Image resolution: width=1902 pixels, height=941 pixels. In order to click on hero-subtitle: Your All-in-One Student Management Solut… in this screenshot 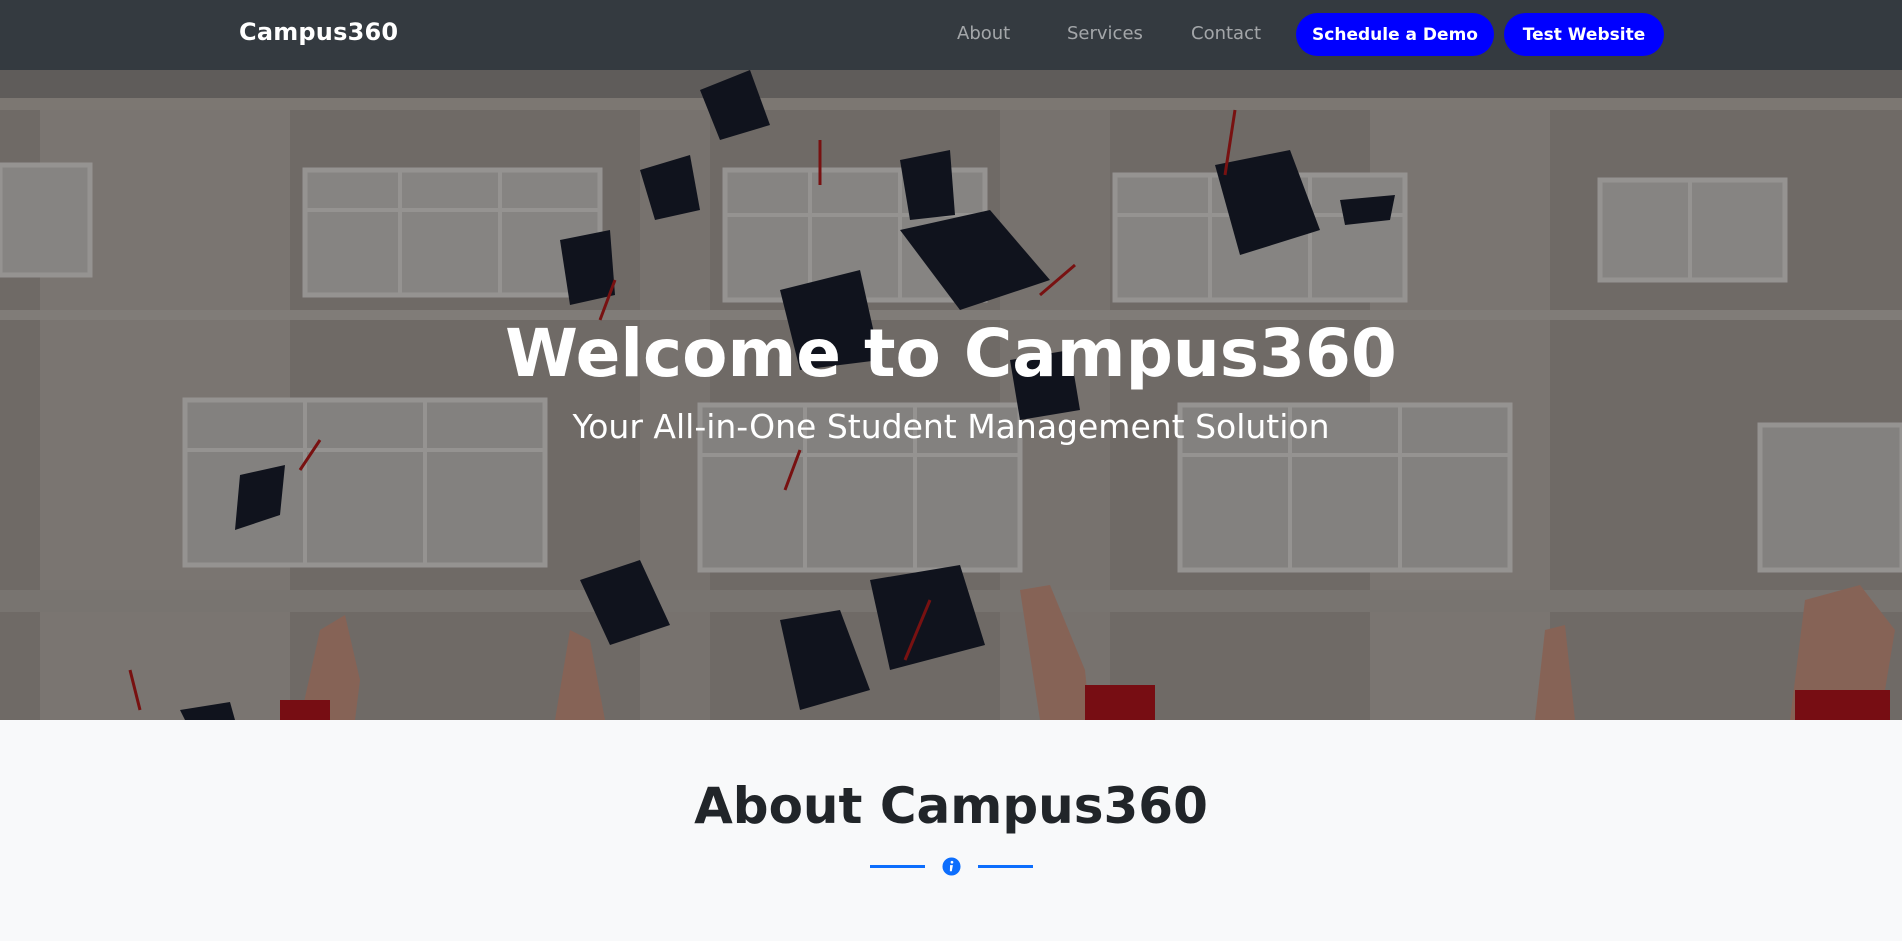, I will do `click(951, 426)`.